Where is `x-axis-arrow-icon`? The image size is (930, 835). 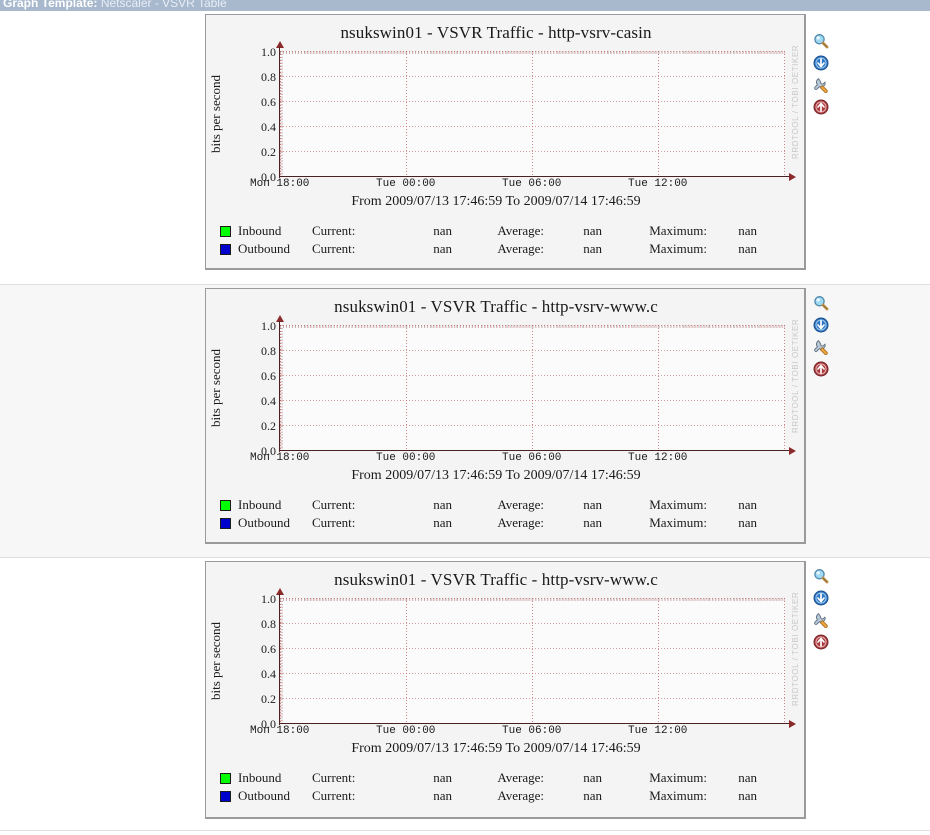 x-axis-arrow-icon is located at coordinates (792, 177).